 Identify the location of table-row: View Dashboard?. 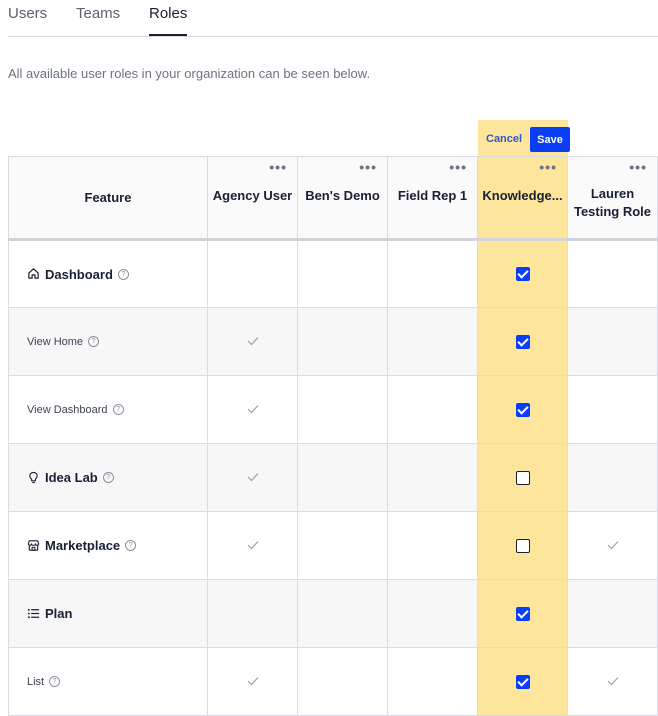
(333, 409).